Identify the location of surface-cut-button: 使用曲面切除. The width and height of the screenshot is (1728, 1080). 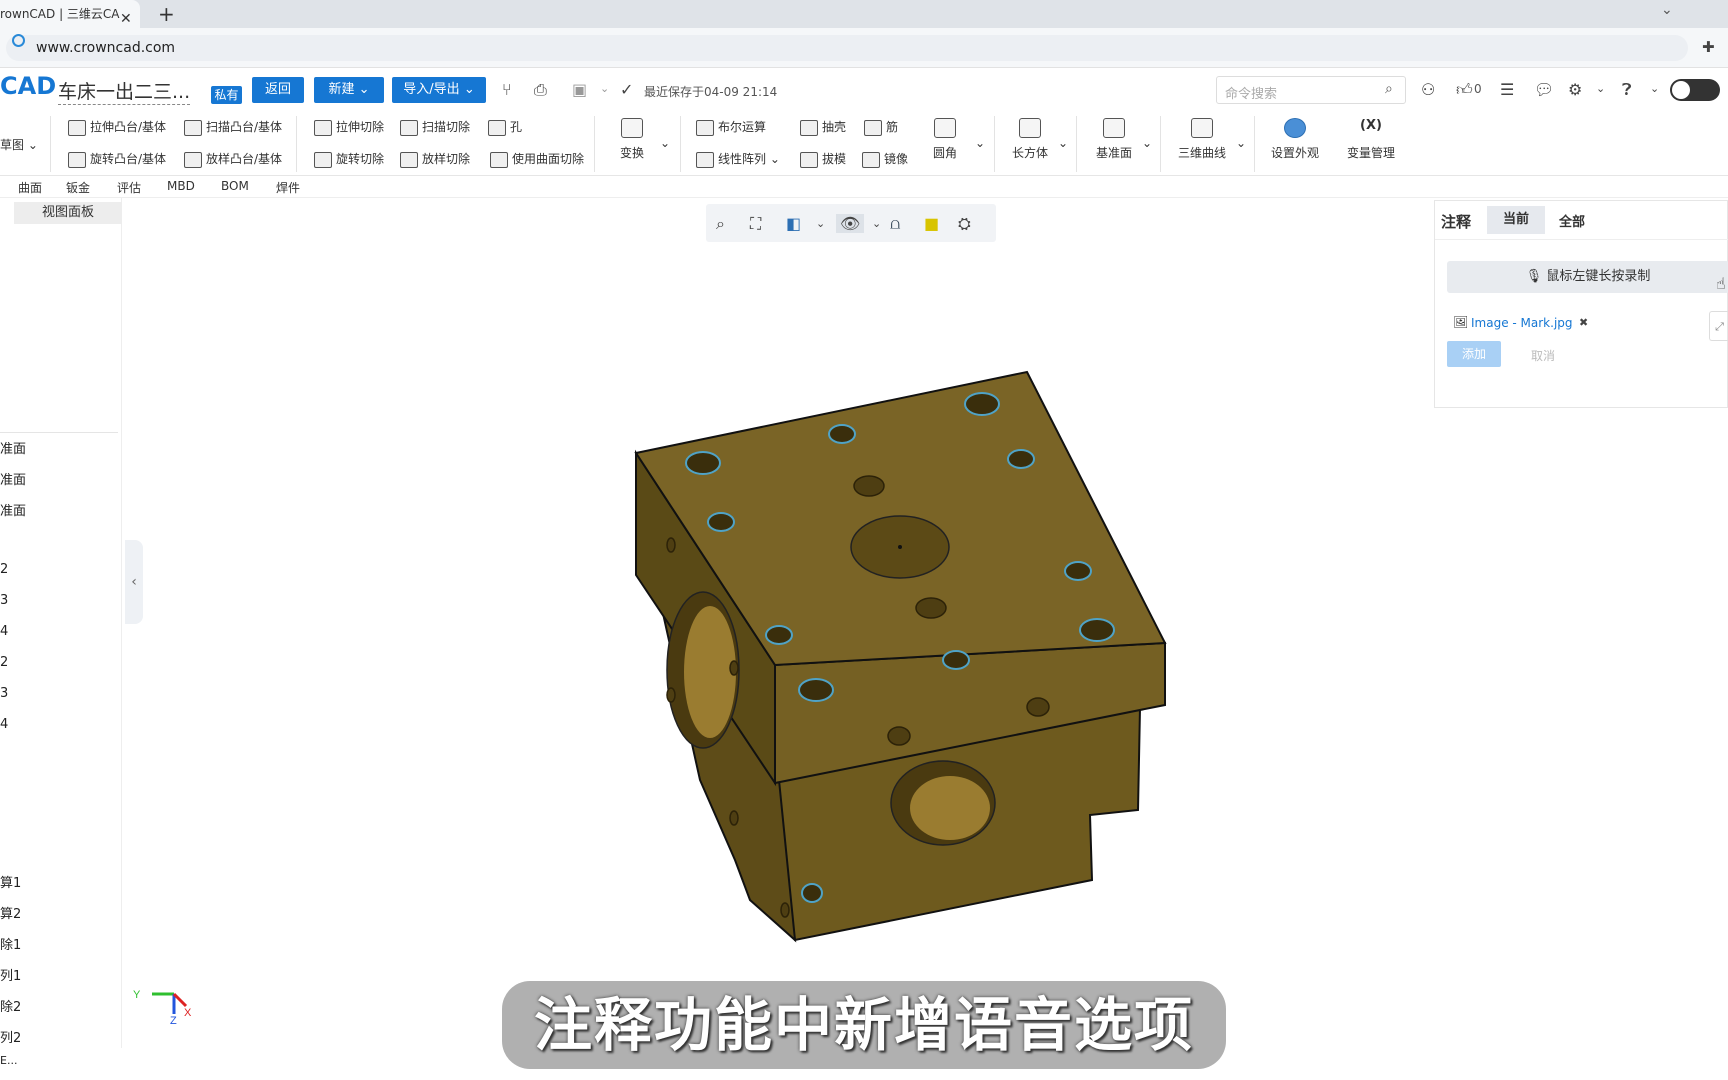
(537, 159).